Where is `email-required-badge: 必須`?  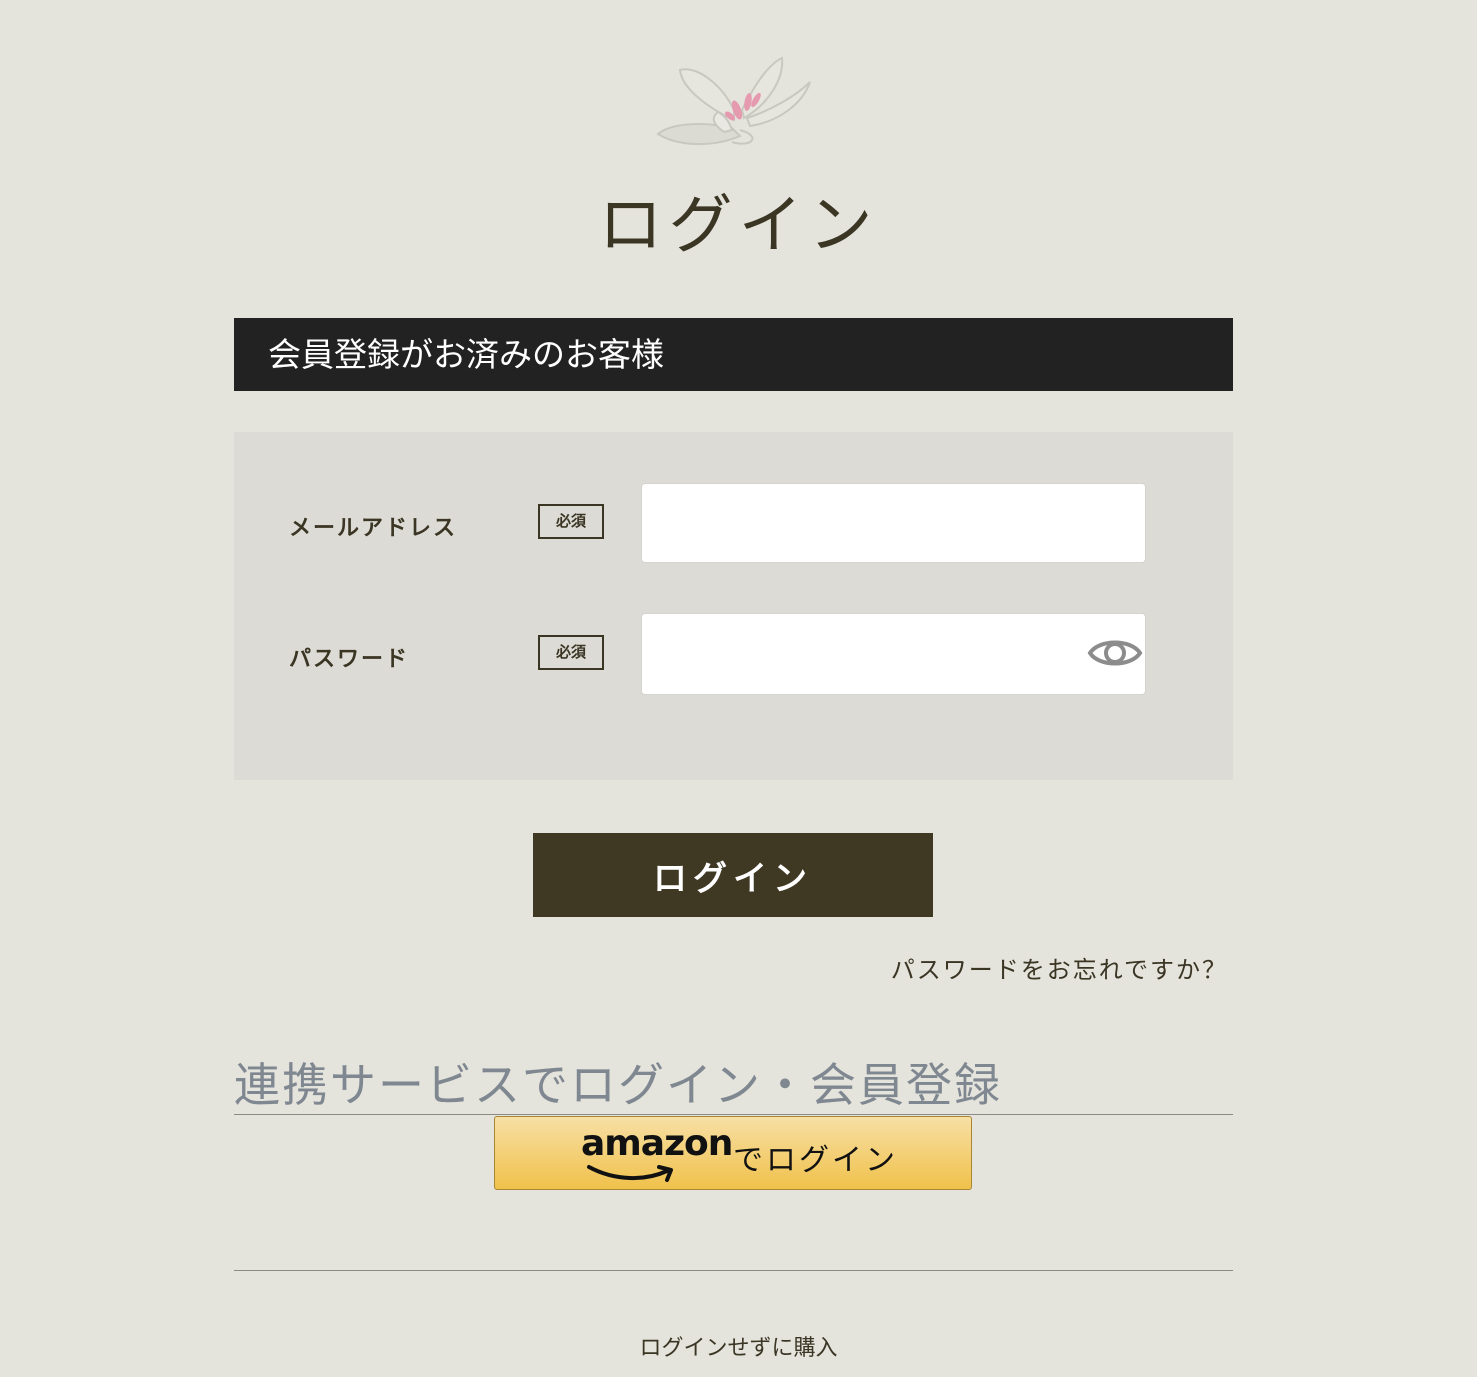
email-required-badge: 必須 is located at coordinates (571, 521).